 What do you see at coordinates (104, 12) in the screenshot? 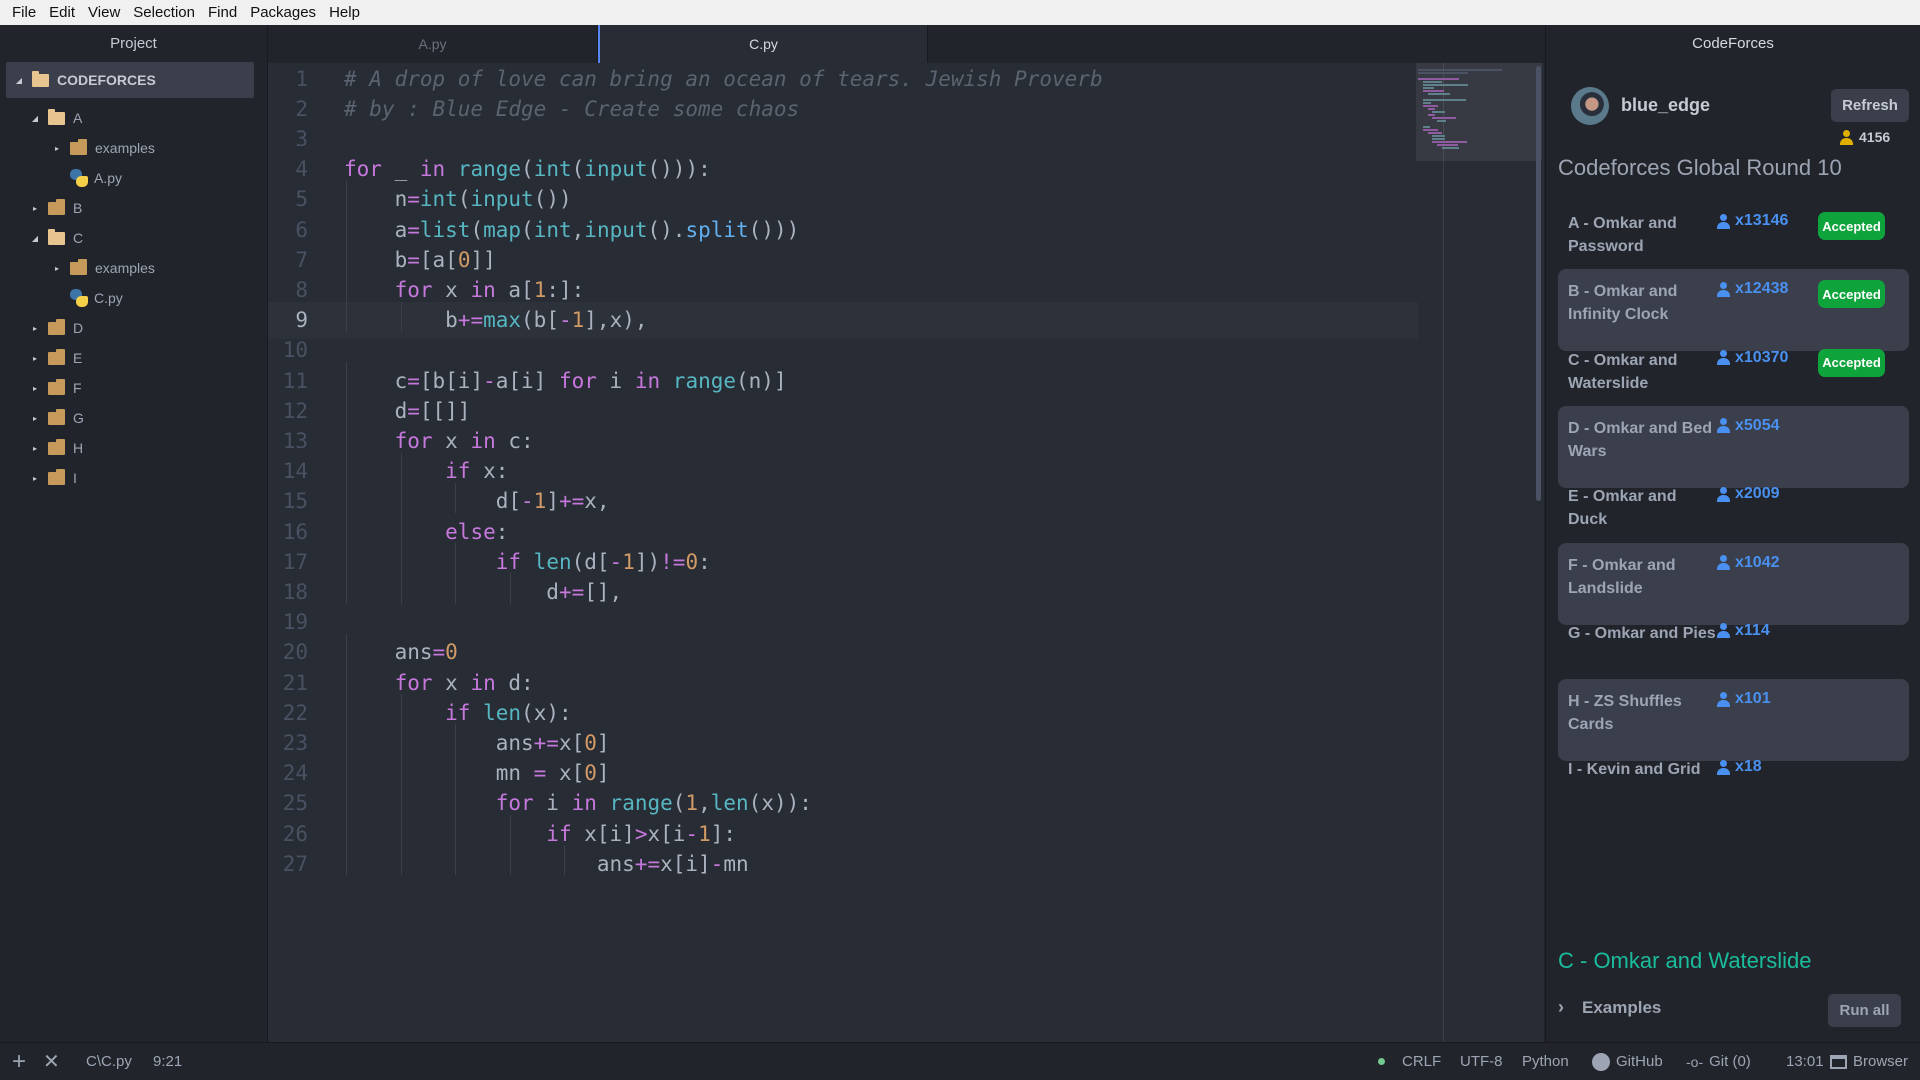
I see `menu-view: View` at bounding box center [104, 12].